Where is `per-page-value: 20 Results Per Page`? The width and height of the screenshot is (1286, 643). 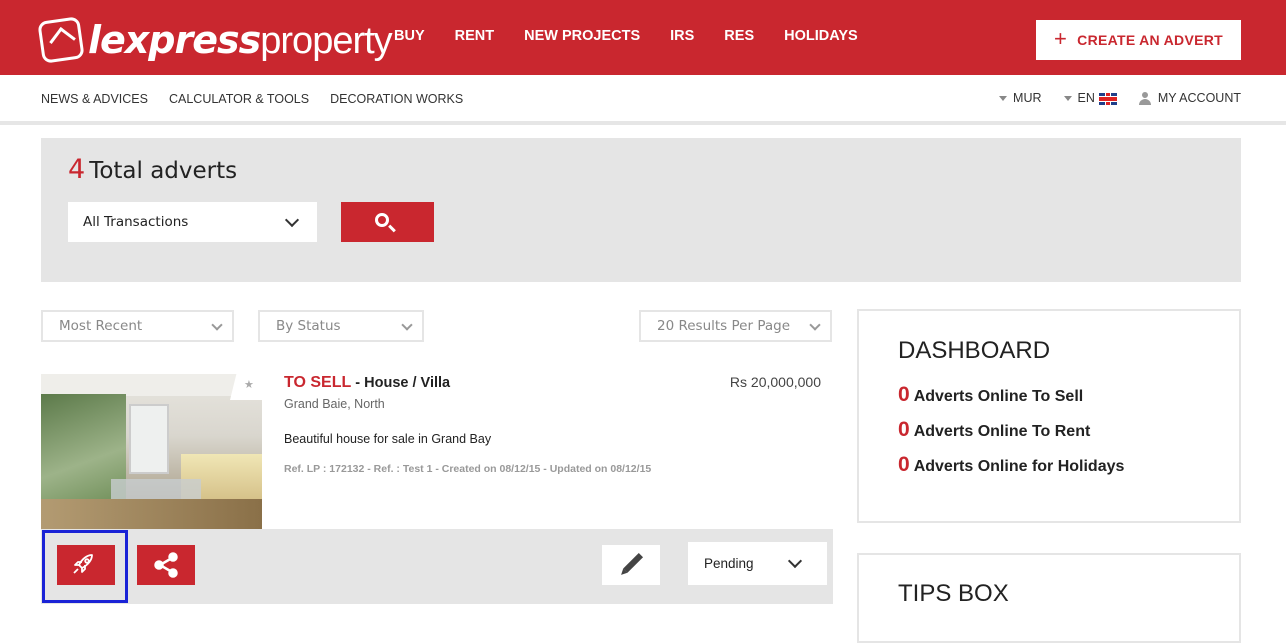 per-page-value: 20 Results Per Page is located at coordinates (723, 326).